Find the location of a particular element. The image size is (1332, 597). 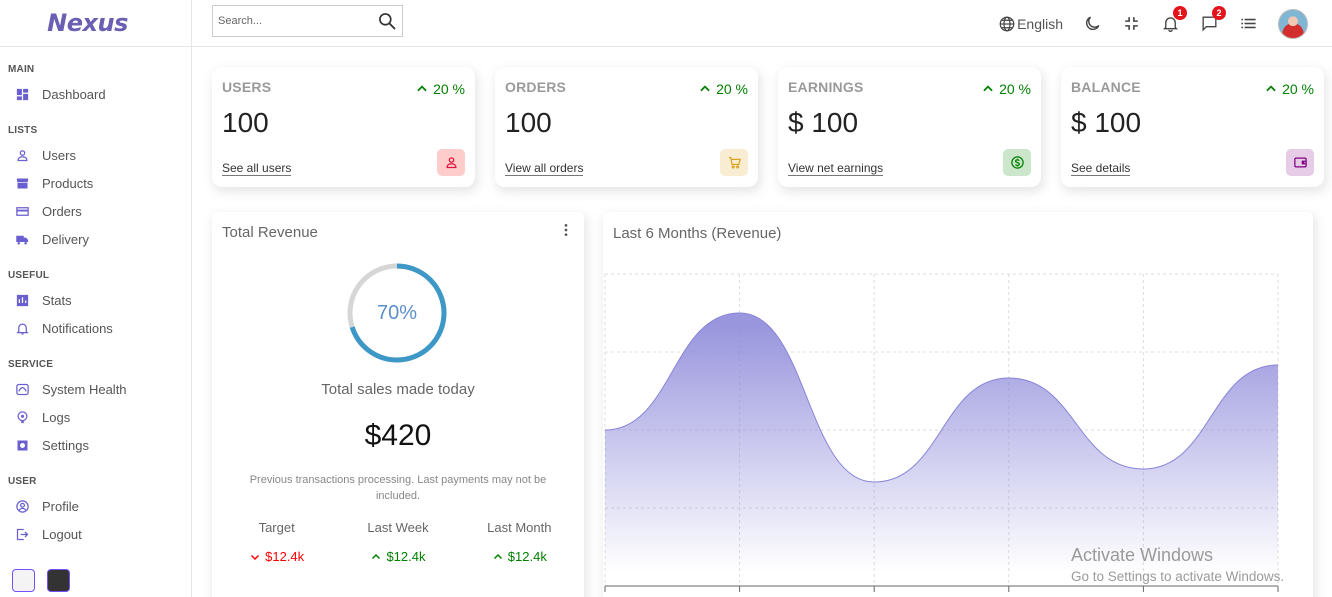

dashboard-icon is located at coordinates (22, 94).